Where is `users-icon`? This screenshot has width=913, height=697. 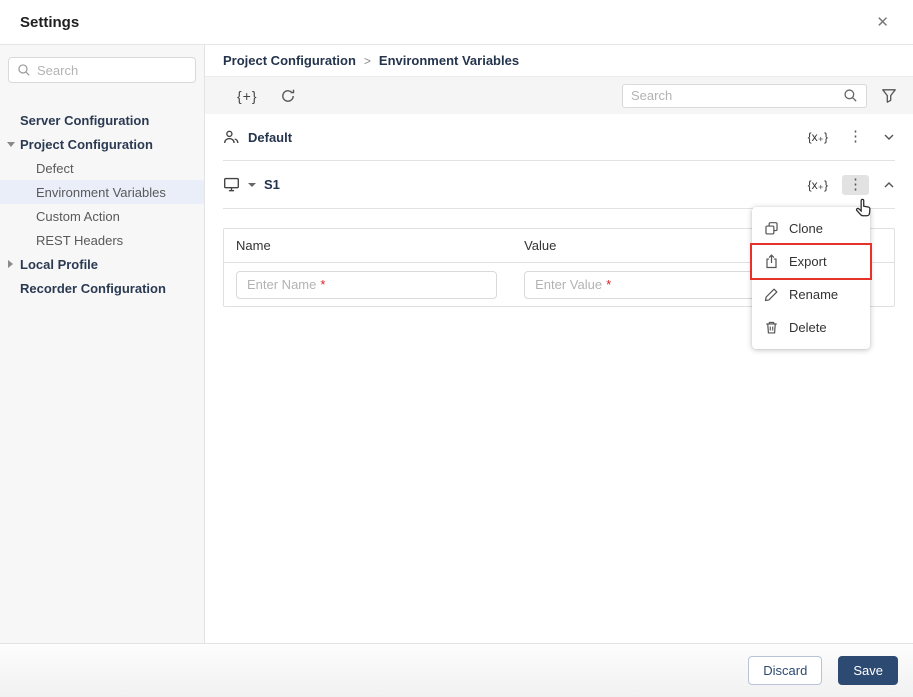
users-icon is located at coordinates (231, 137).